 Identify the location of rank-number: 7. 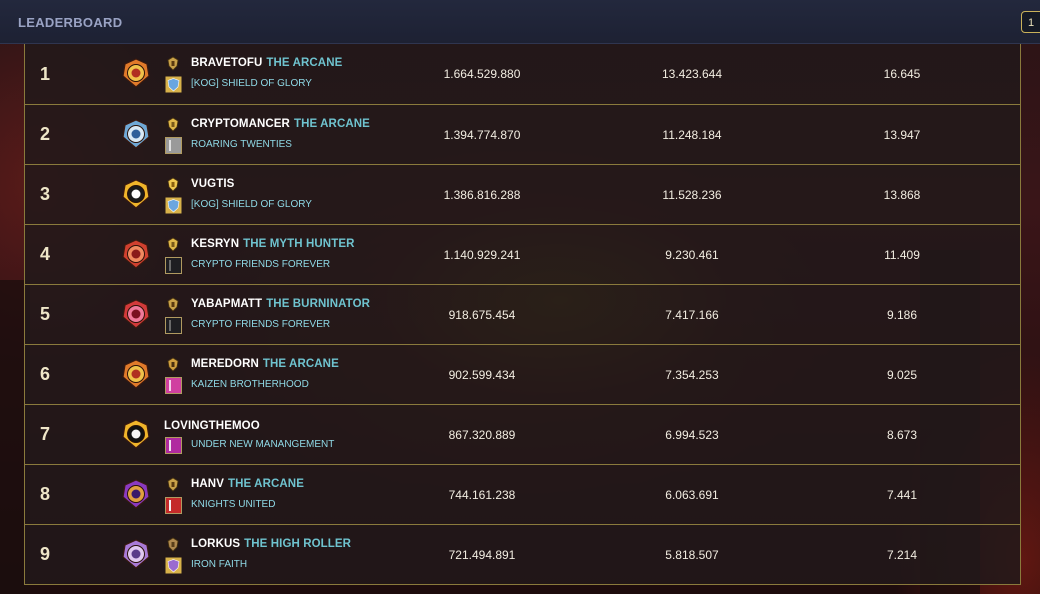
(45, 434).